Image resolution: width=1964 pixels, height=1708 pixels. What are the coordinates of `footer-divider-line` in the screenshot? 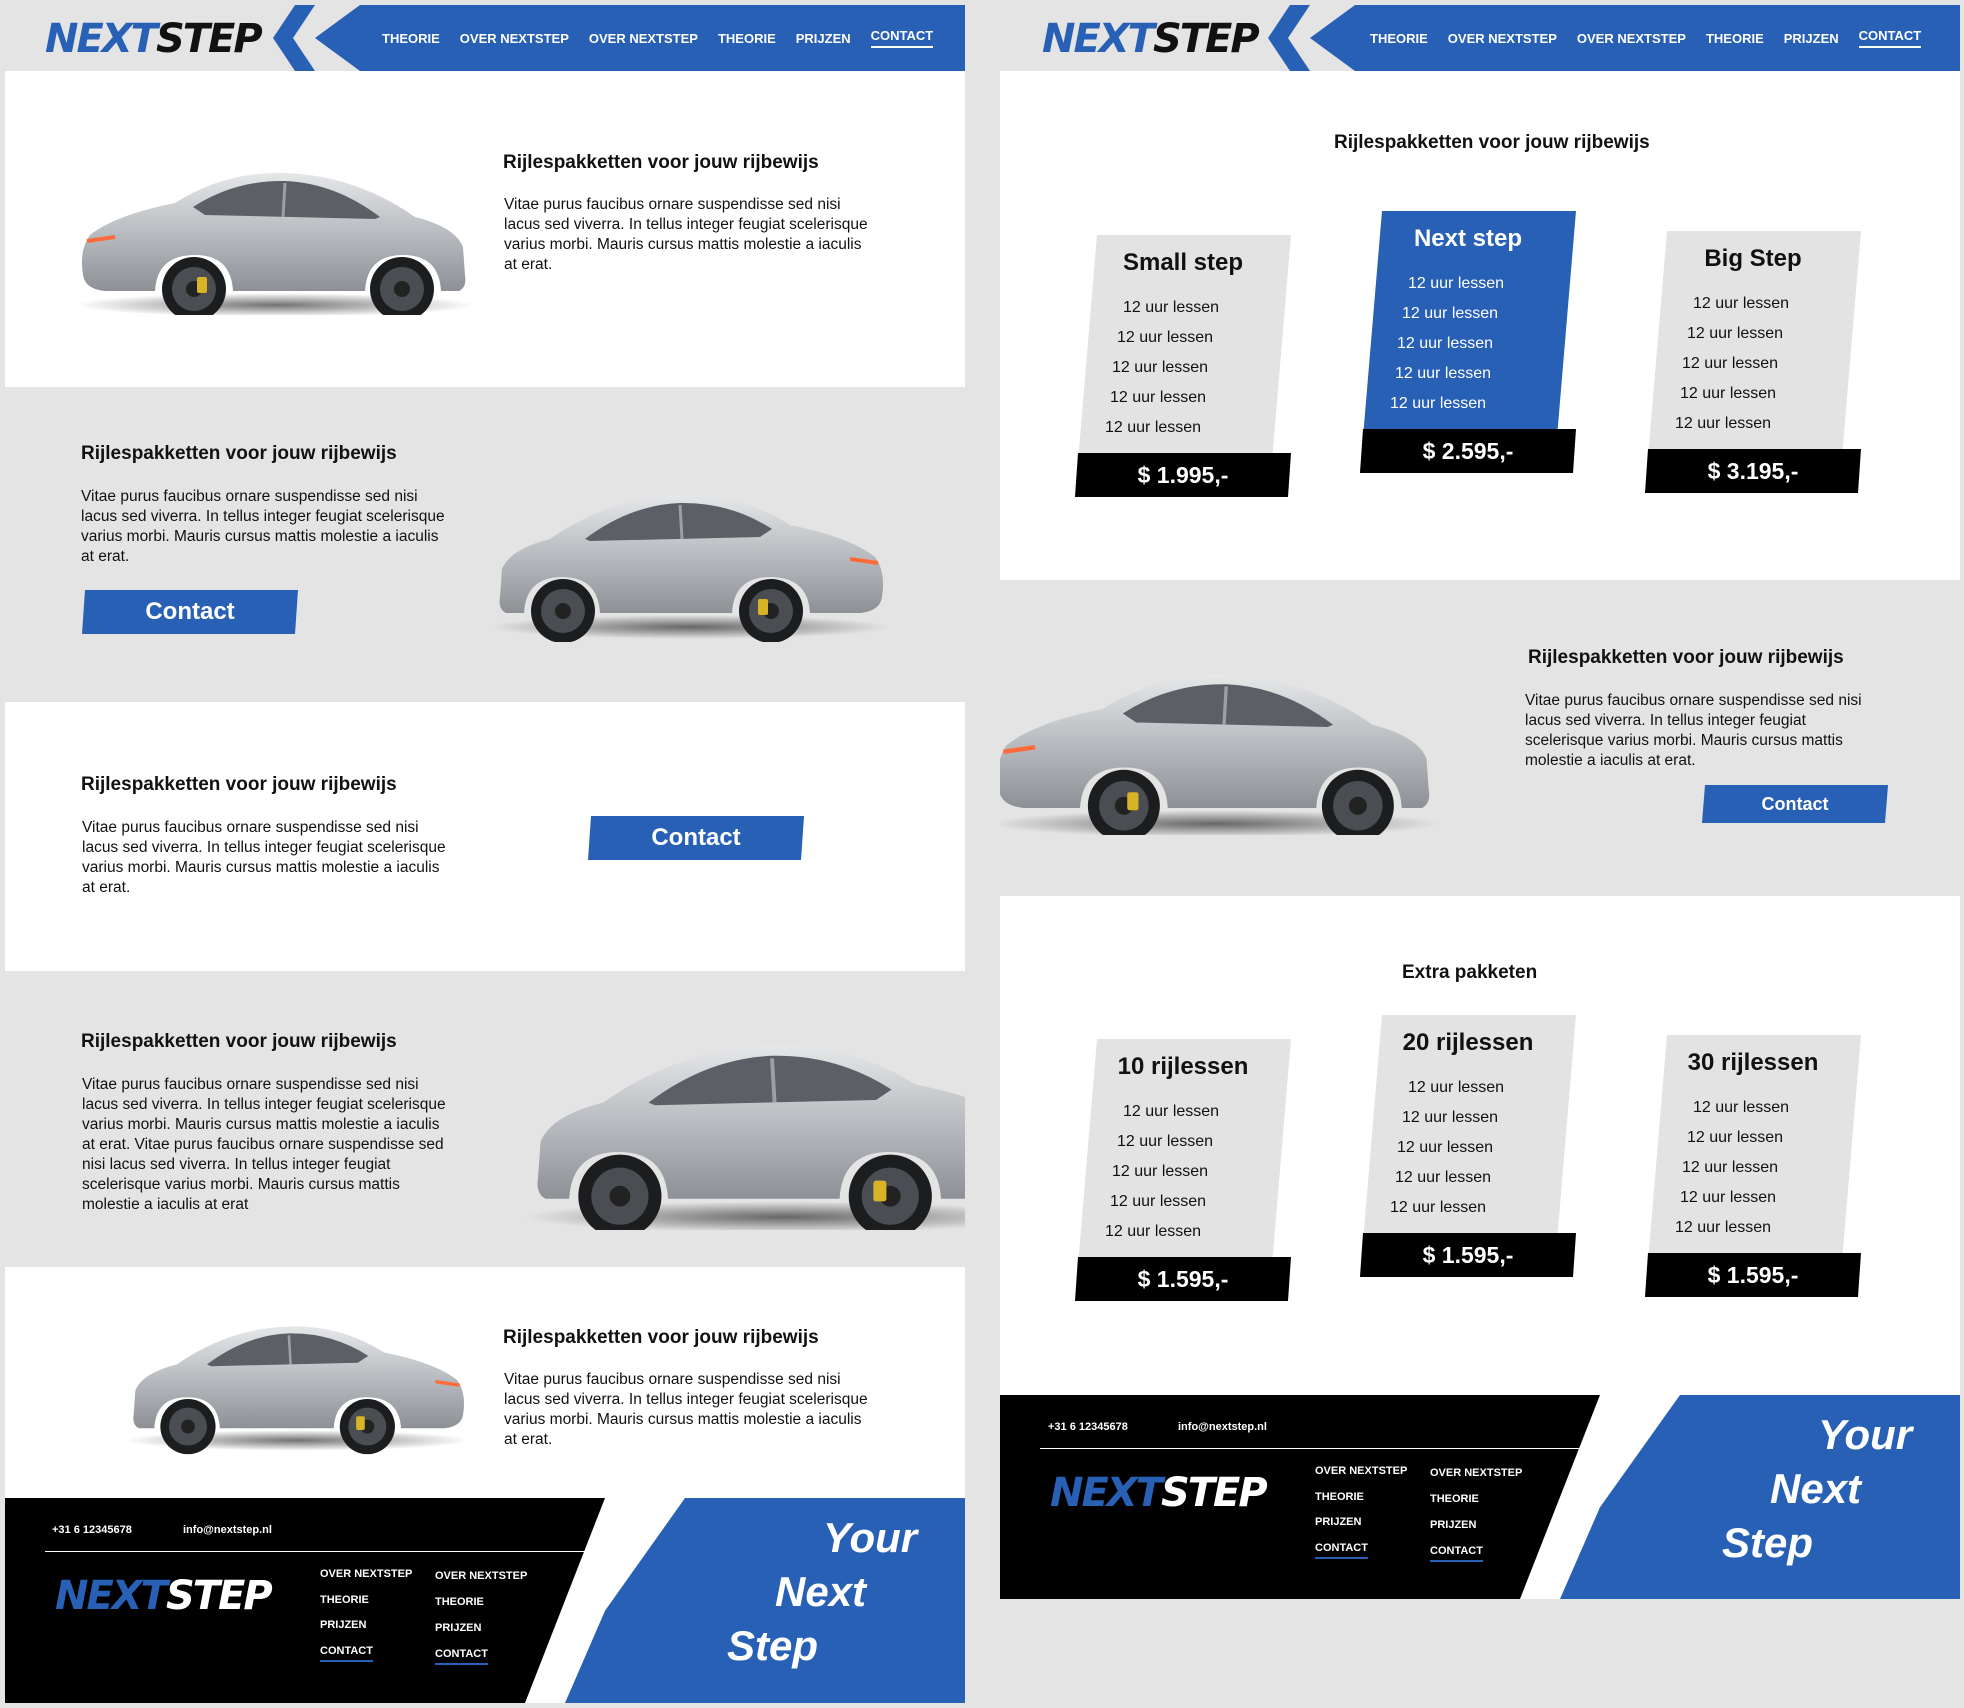 It's located at (330, 1551).